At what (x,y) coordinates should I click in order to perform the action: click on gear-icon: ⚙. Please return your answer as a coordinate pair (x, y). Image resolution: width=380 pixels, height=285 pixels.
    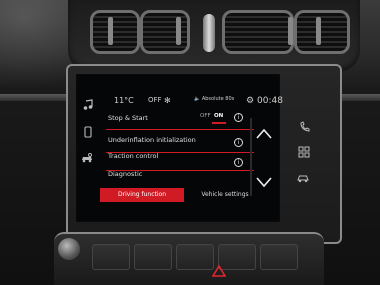
    Looking at the image, I should click on (250, 101).